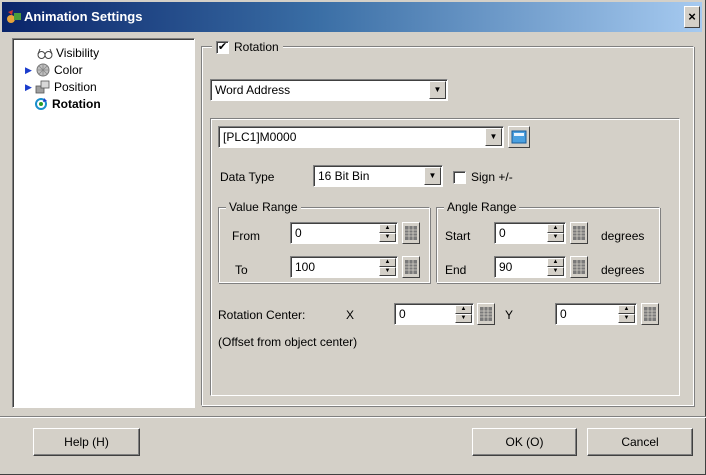  What do you see at coordinates (492, 177) in the screenshot?
I see `sign-label: Sign +/-` at bounding box center [492, 177].